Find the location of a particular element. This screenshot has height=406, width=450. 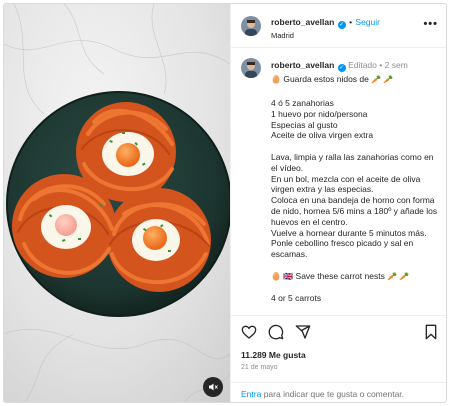

ingredient-item: Aceite de oliva virgen extra is located at coordinates (322, 135).